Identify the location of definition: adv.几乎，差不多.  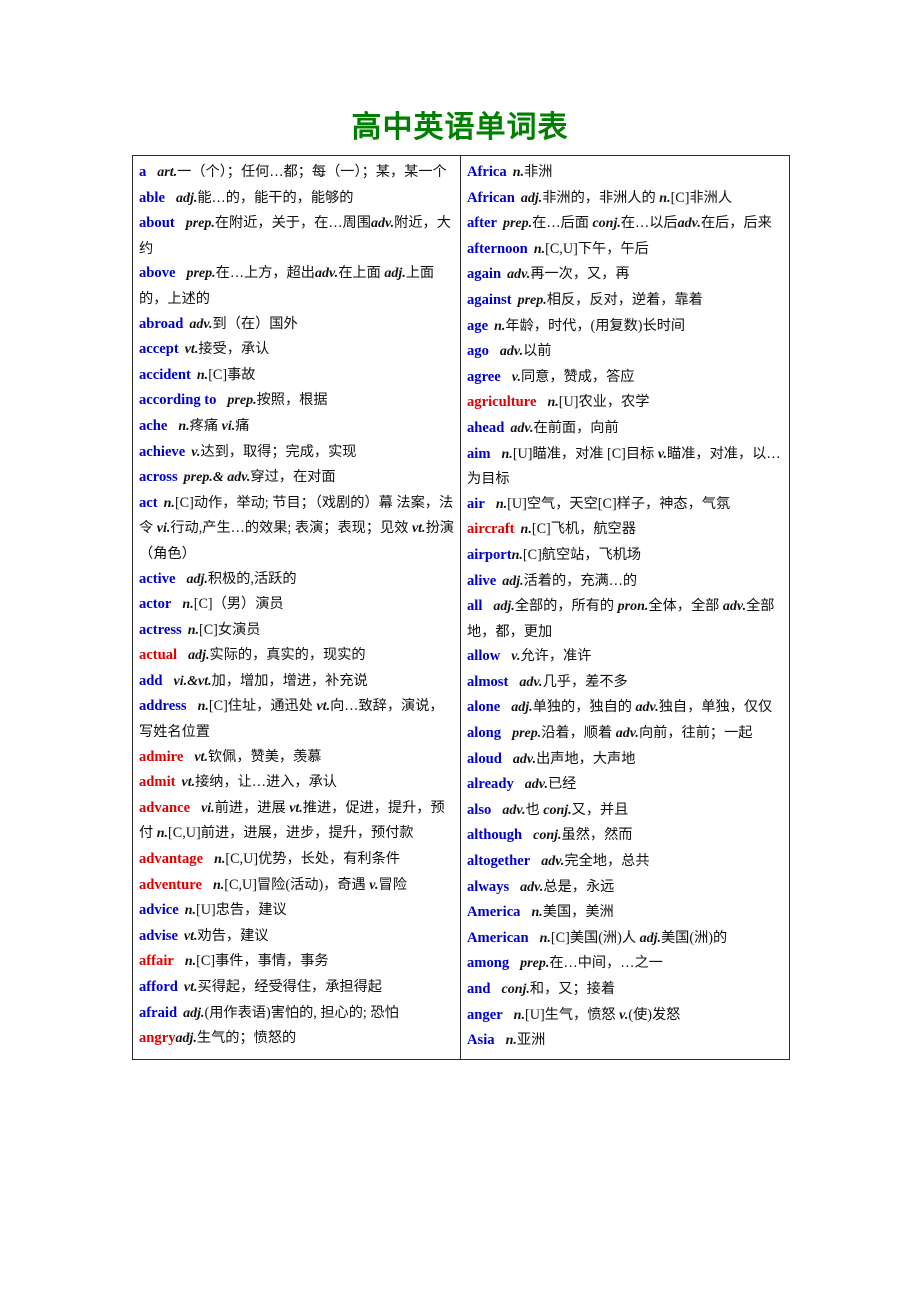
(573, 681).